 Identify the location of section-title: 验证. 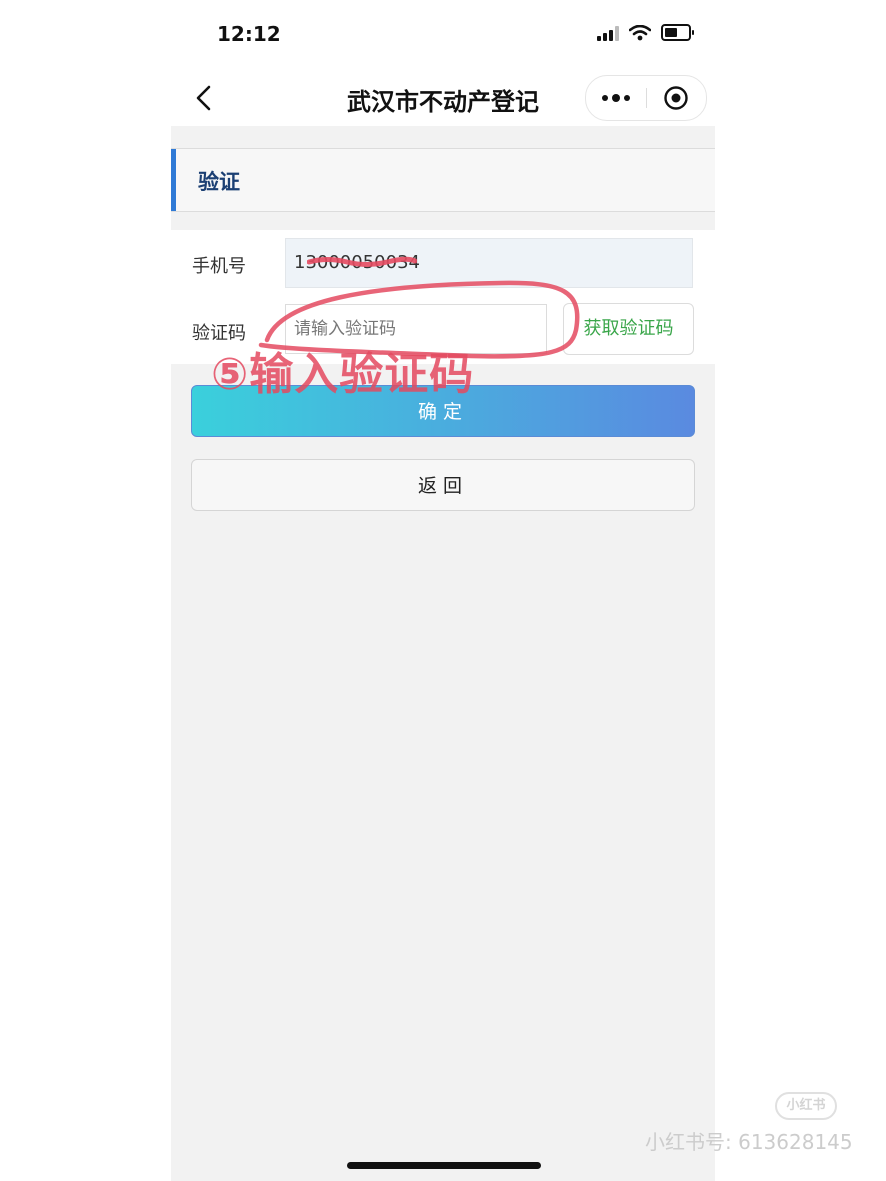
(219, 182).